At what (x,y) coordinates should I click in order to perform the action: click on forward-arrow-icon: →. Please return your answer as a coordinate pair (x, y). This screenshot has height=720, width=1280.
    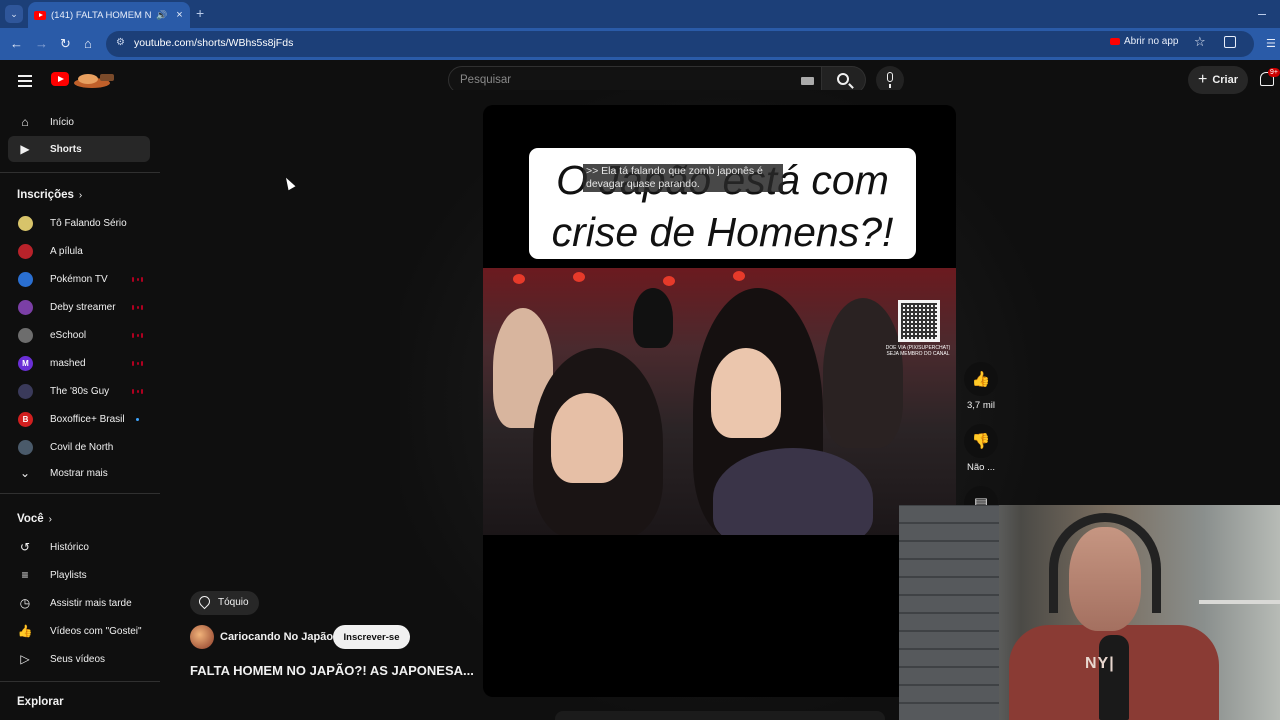
    Looking at the image, I should click on (41, 44).